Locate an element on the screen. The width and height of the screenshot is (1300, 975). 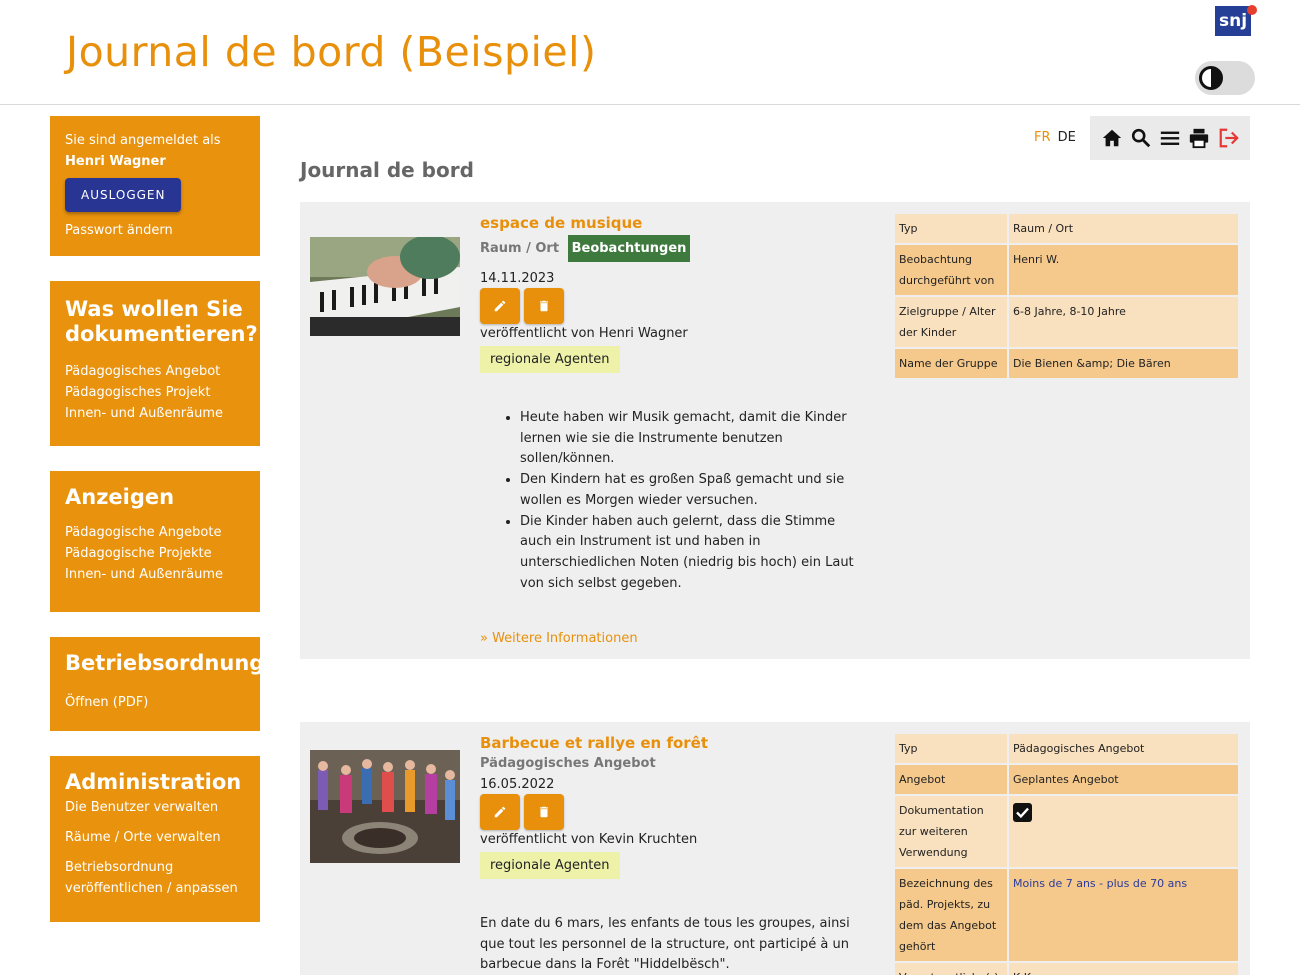
entry-title: espace de musique is located at coordinates (561, 223).